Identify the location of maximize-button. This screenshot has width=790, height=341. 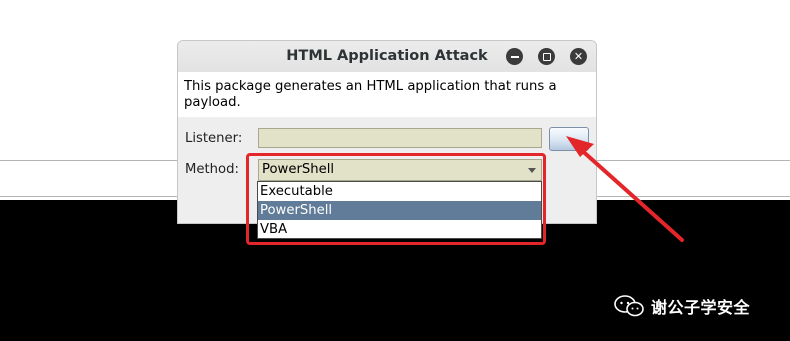
(546, 56).